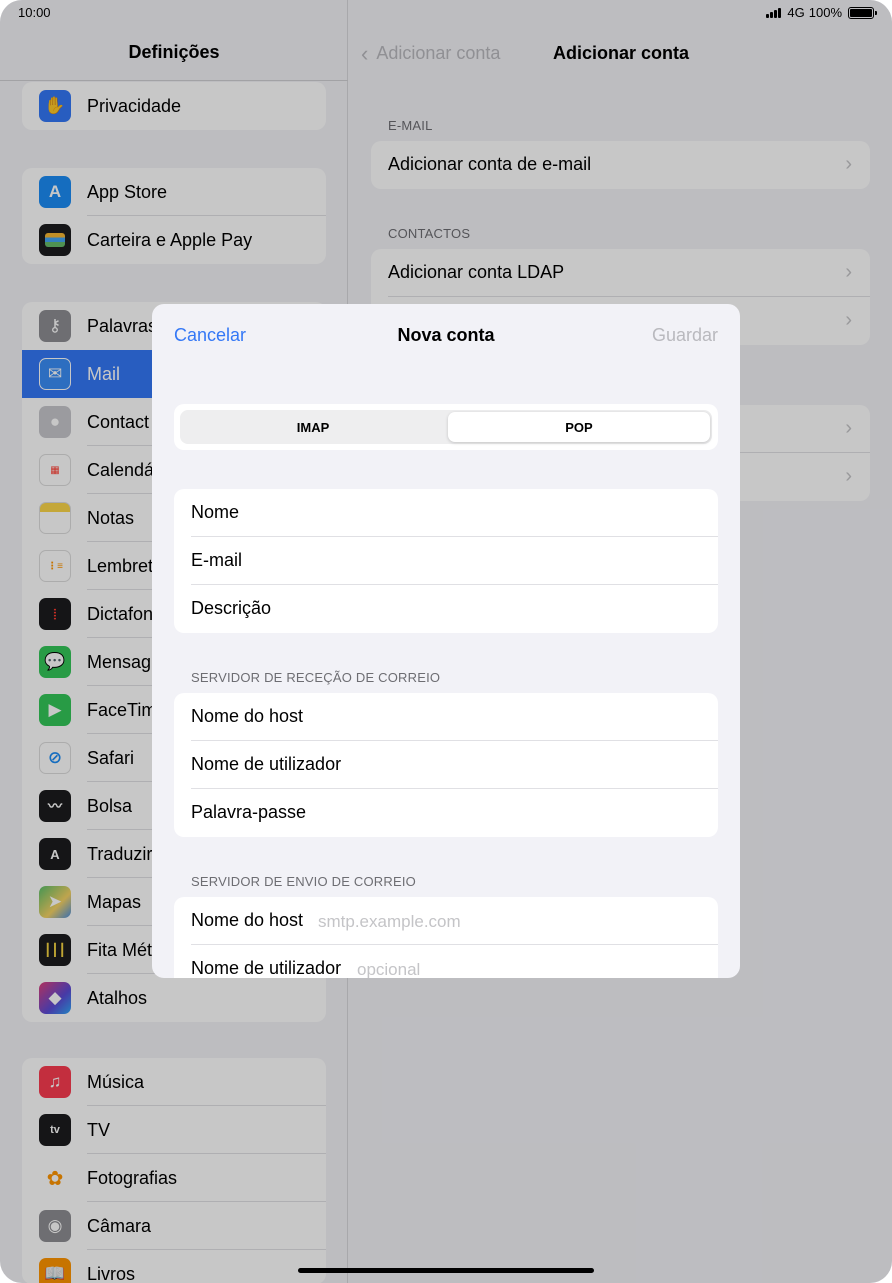  Describe the element at coordinates (446, 813) in the screenshot. I see `incoming-password-field: Palavra-passe` at that location.